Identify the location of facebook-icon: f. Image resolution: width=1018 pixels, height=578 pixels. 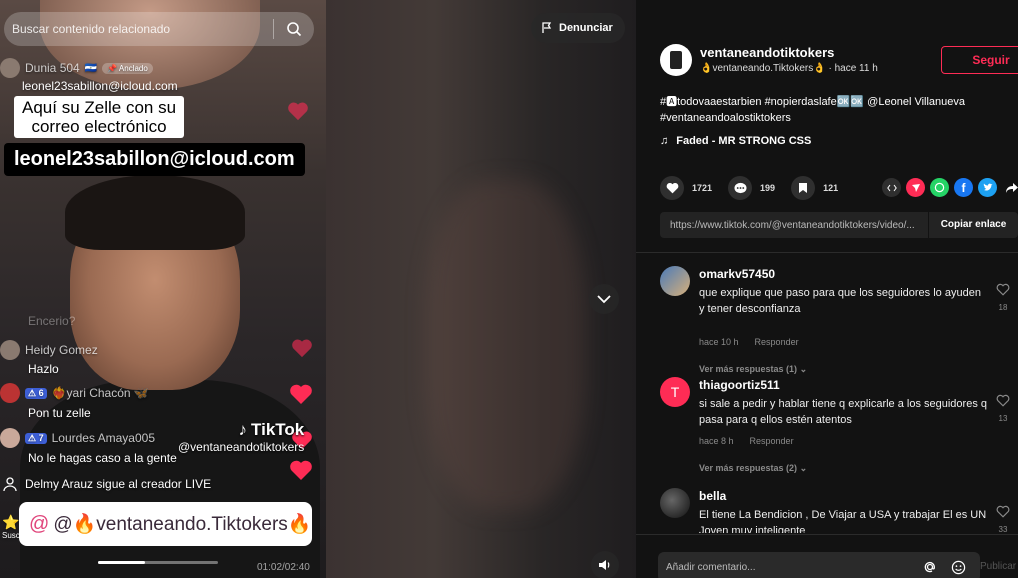
(963, 187).